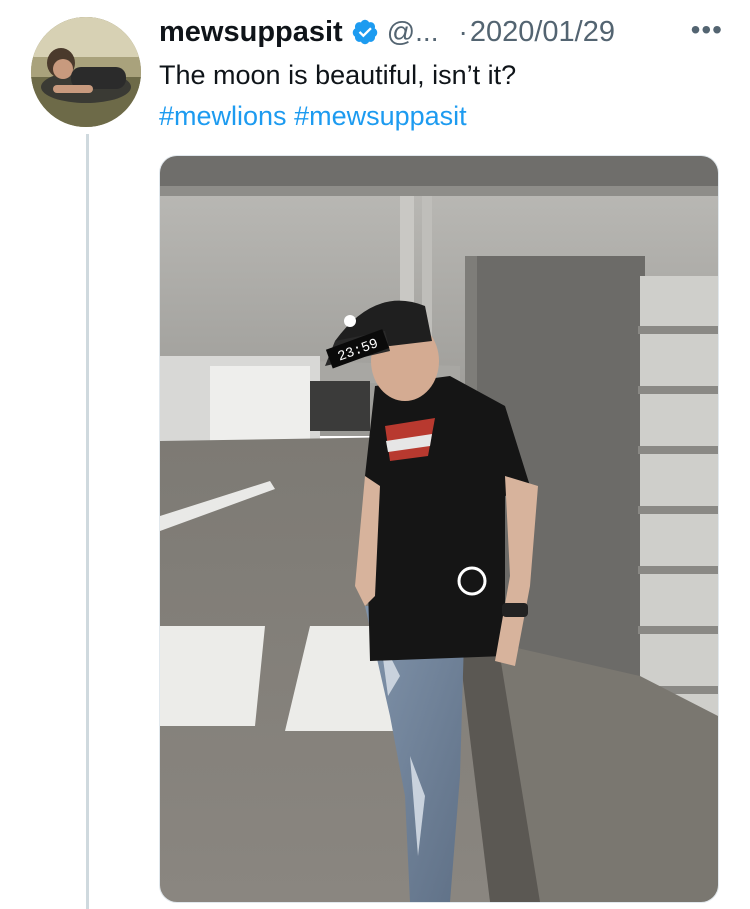 The width and height of the screenshot is (750, 909). What do you see at coordinates (338, 75) in the screenshot?
I see `tweet-text: The moon is beautiful, isn’t it?` at bounding box center [338, 75].